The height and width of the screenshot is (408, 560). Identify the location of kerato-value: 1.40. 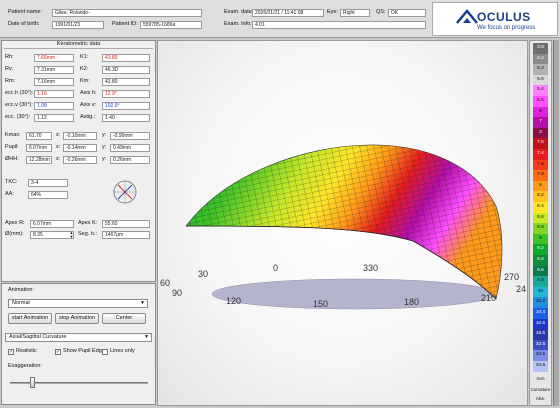
(126, 118).